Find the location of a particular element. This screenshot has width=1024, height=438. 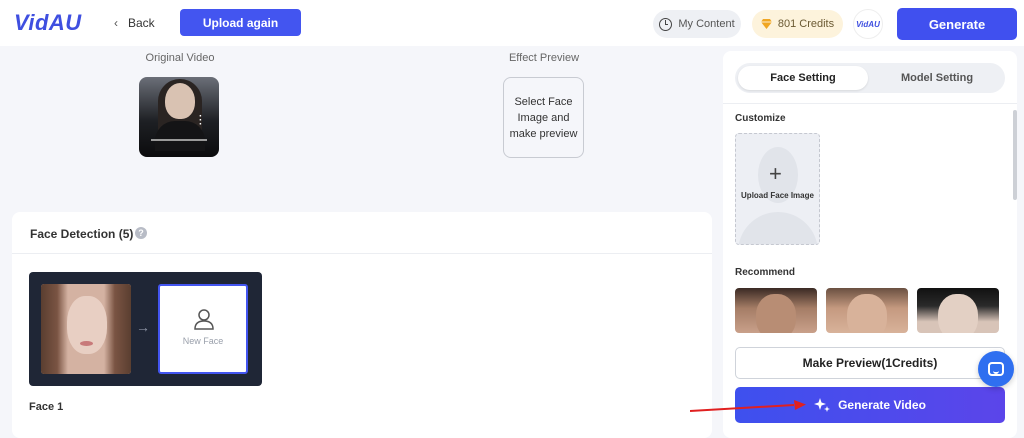

tab-face-setting: Face Setting is located at coordinates (803, 78).